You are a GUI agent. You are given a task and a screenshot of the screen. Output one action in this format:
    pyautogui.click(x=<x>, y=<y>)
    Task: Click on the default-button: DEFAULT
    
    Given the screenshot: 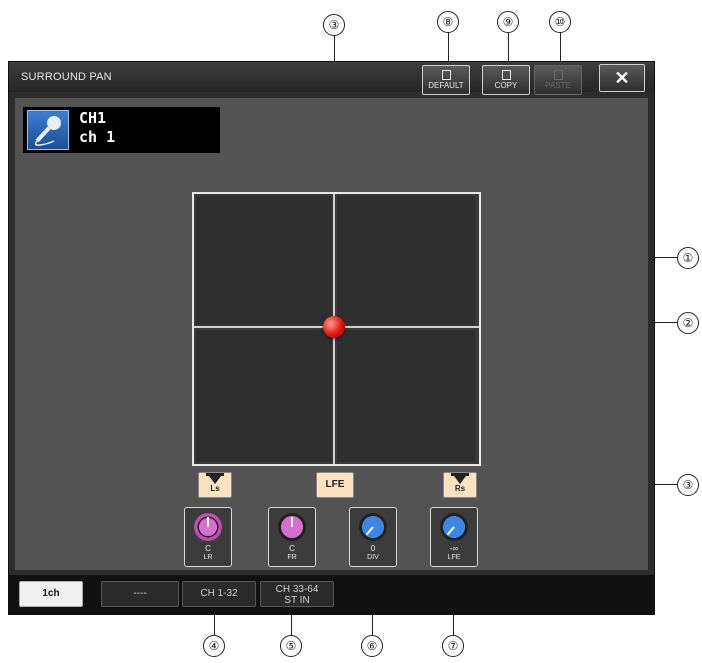 What is the action you would take?
    pyautogui.click(x=446, y=80)
    